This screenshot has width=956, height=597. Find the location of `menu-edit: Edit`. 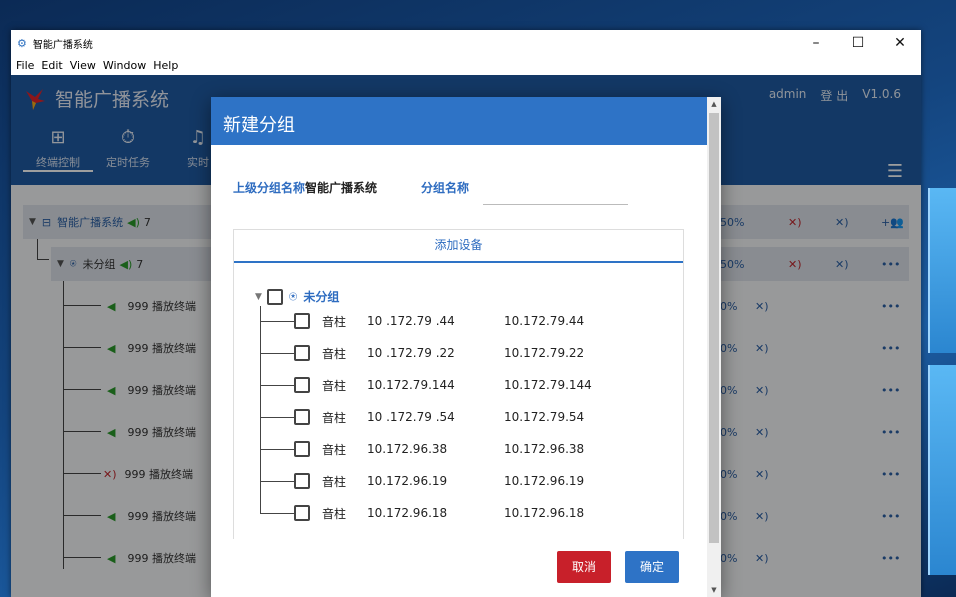

menu-edit: Edit is located at coordinates (51, 65).